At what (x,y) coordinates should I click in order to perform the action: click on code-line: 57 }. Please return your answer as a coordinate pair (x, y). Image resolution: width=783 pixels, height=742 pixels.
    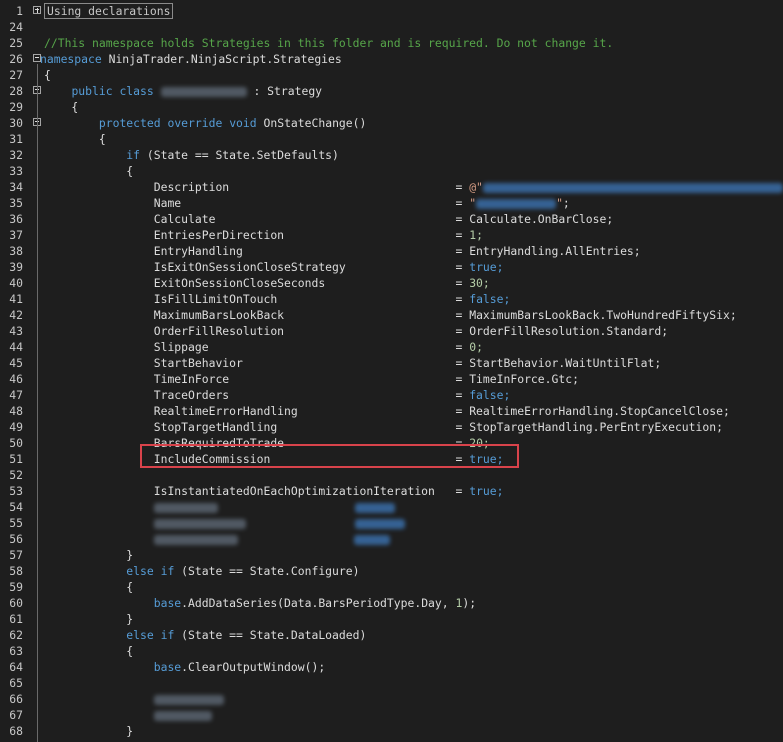
    Looking at the image, I should click on (391, 555).